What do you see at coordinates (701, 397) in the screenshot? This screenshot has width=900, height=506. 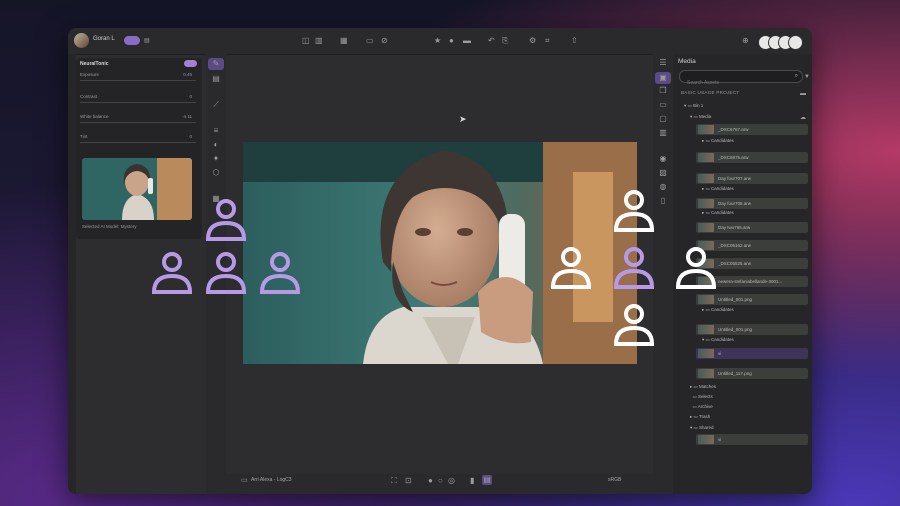 I see `tree-folder-selects: ▭ Selects` at bounding box center [701, 397].